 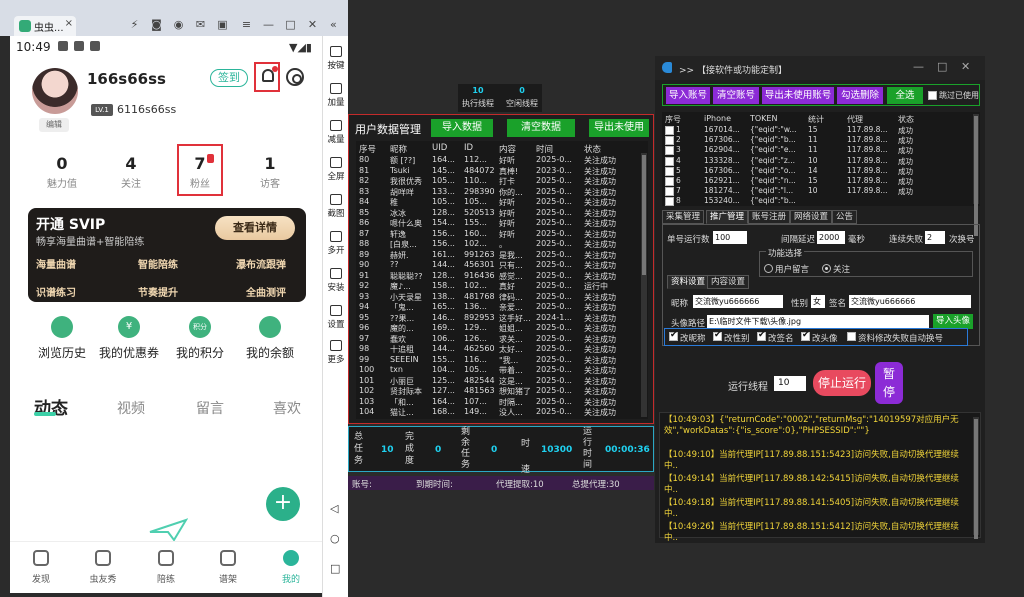 I want to click on table-row: 80 额 [??] 164... 112... 好听 2025-0... 关注成功, so click(x=497, y=160).